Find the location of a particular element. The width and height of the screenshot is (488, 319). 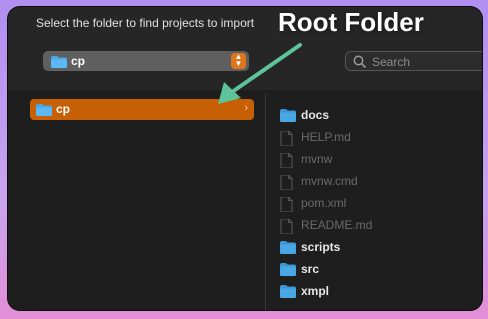

annotation-label: Root Folder is located at coordinates (351, 22).